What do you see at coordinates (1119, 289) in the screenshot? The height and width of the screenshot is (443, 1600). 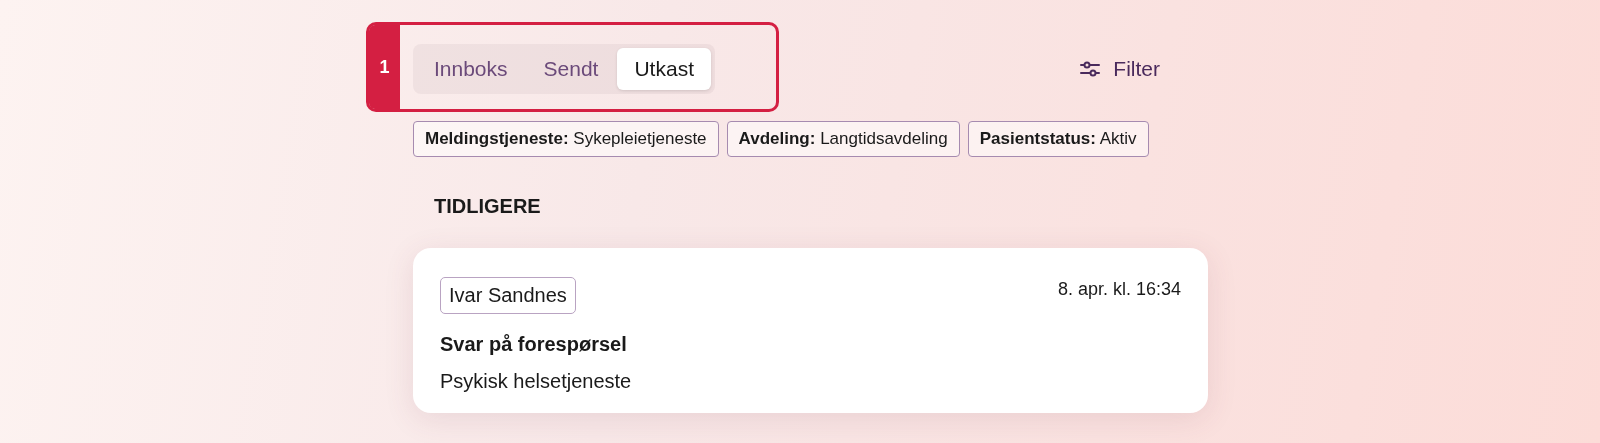 I see `message-time: 8. apr. kl. 16:34` at bounding box center [1119, 289].